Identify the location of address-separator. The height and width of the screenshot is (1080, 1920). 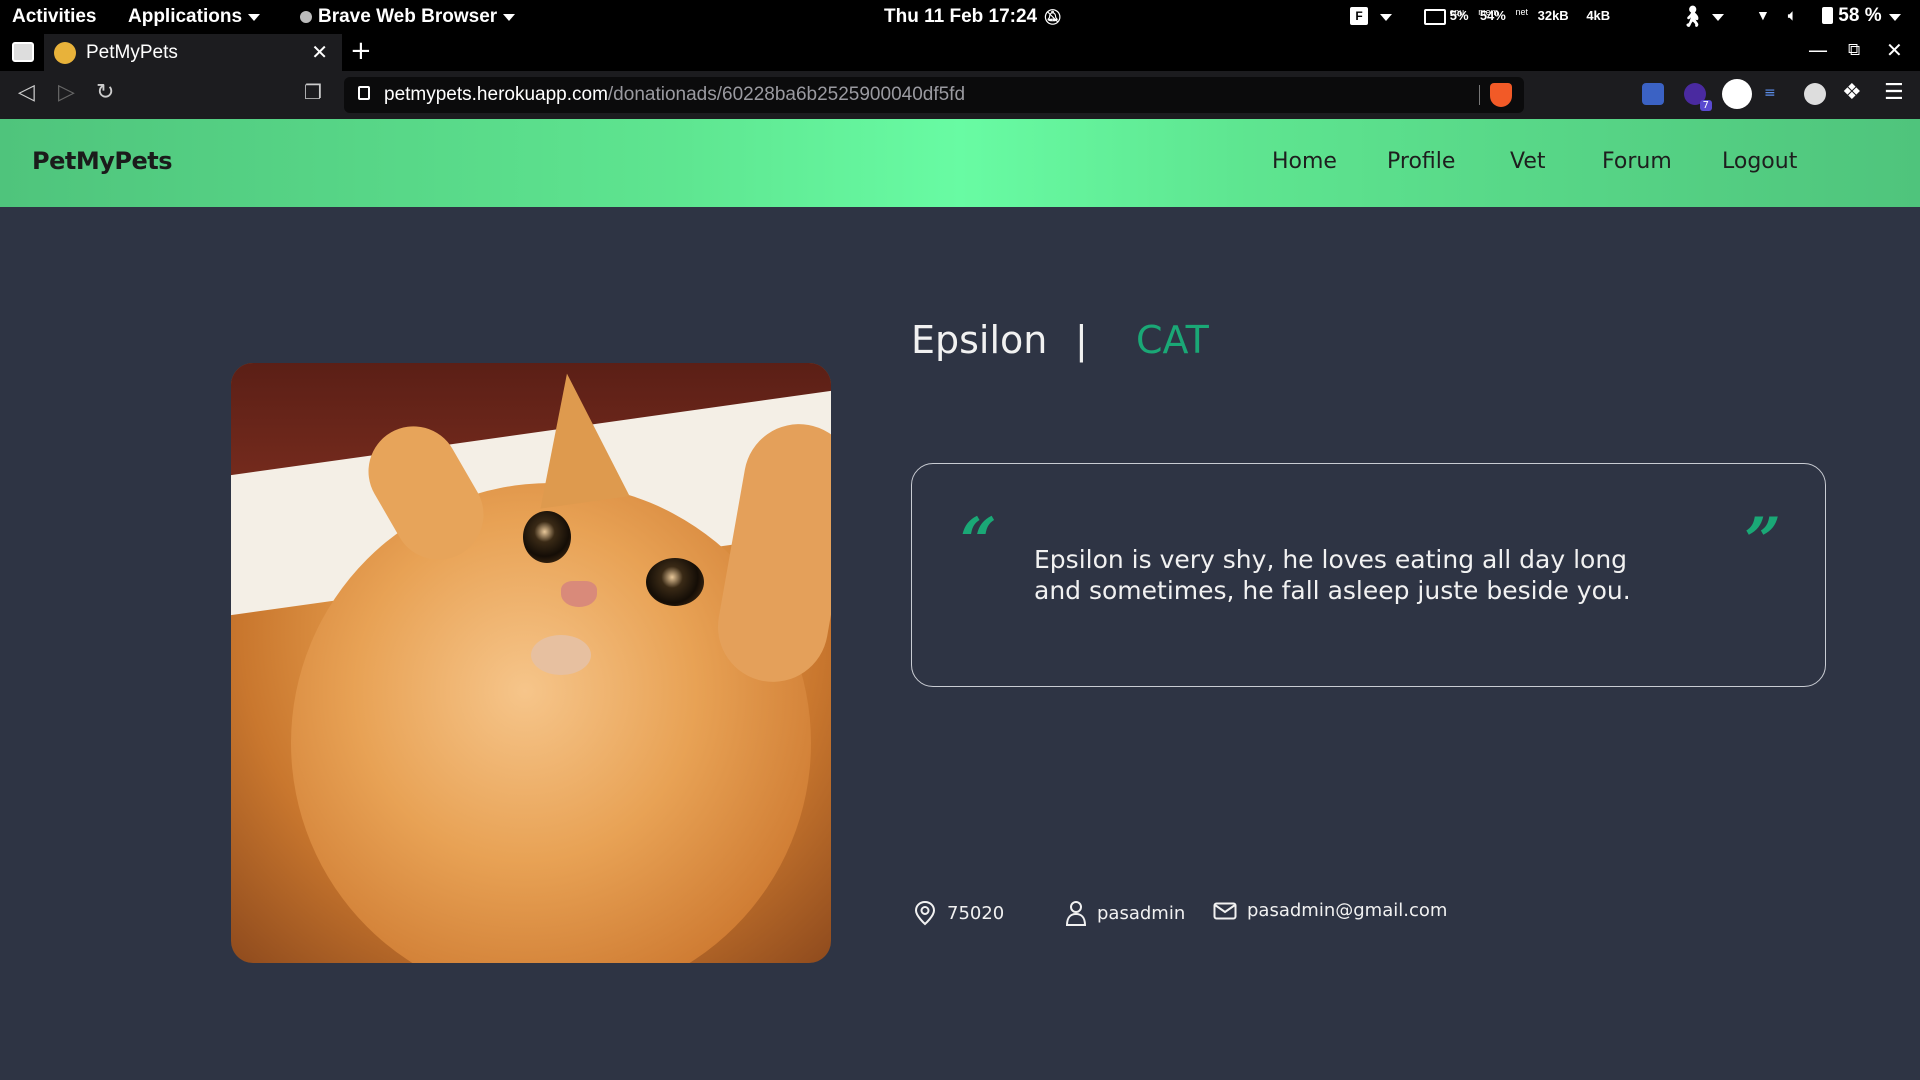
(1479, 95).